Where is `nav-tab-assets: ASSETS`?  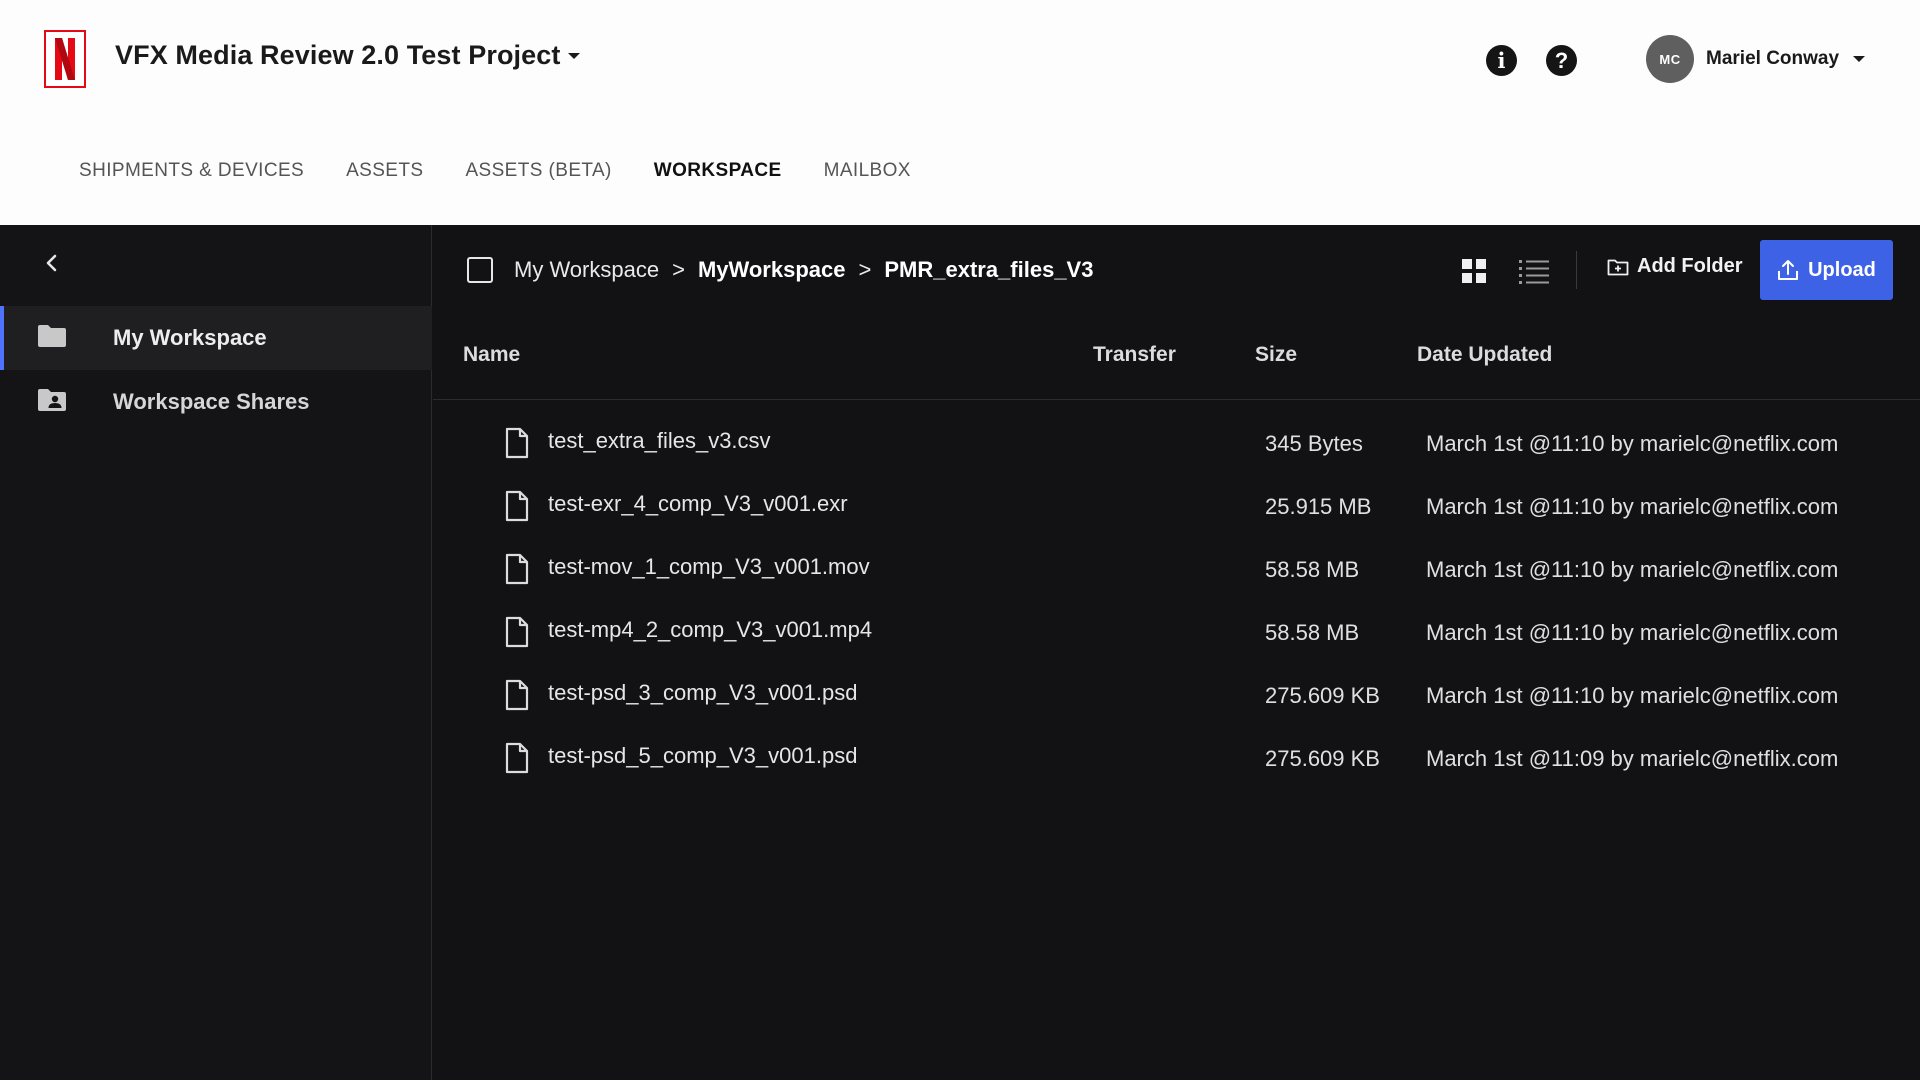 nav-tab-assets: ASSETS is located at coordinates (384, 171).